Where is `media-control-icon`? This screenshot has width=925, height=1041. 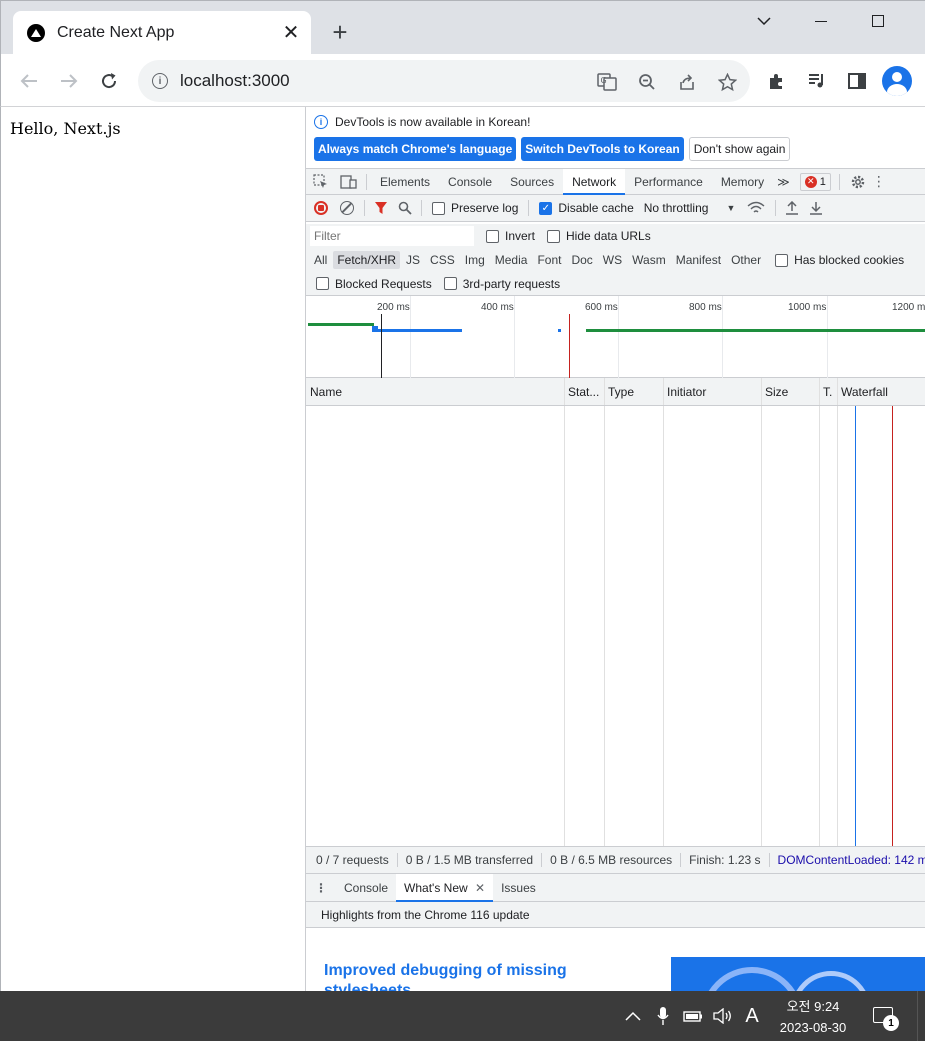 media-control-icon is located at coordinates (817, 81).